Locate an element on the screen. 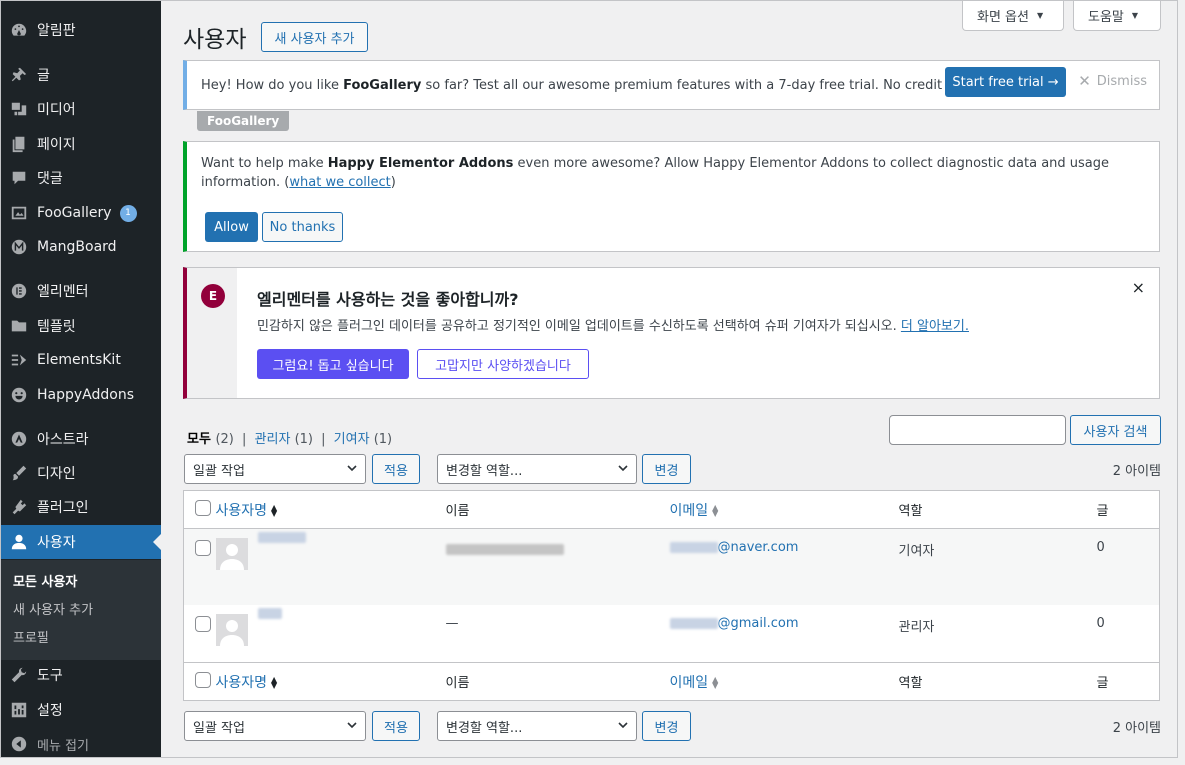 Image resolution: width=1185 pixels, height=765 pixels. sidebar-item-label: 설정 is located at coordinates (50, 711).